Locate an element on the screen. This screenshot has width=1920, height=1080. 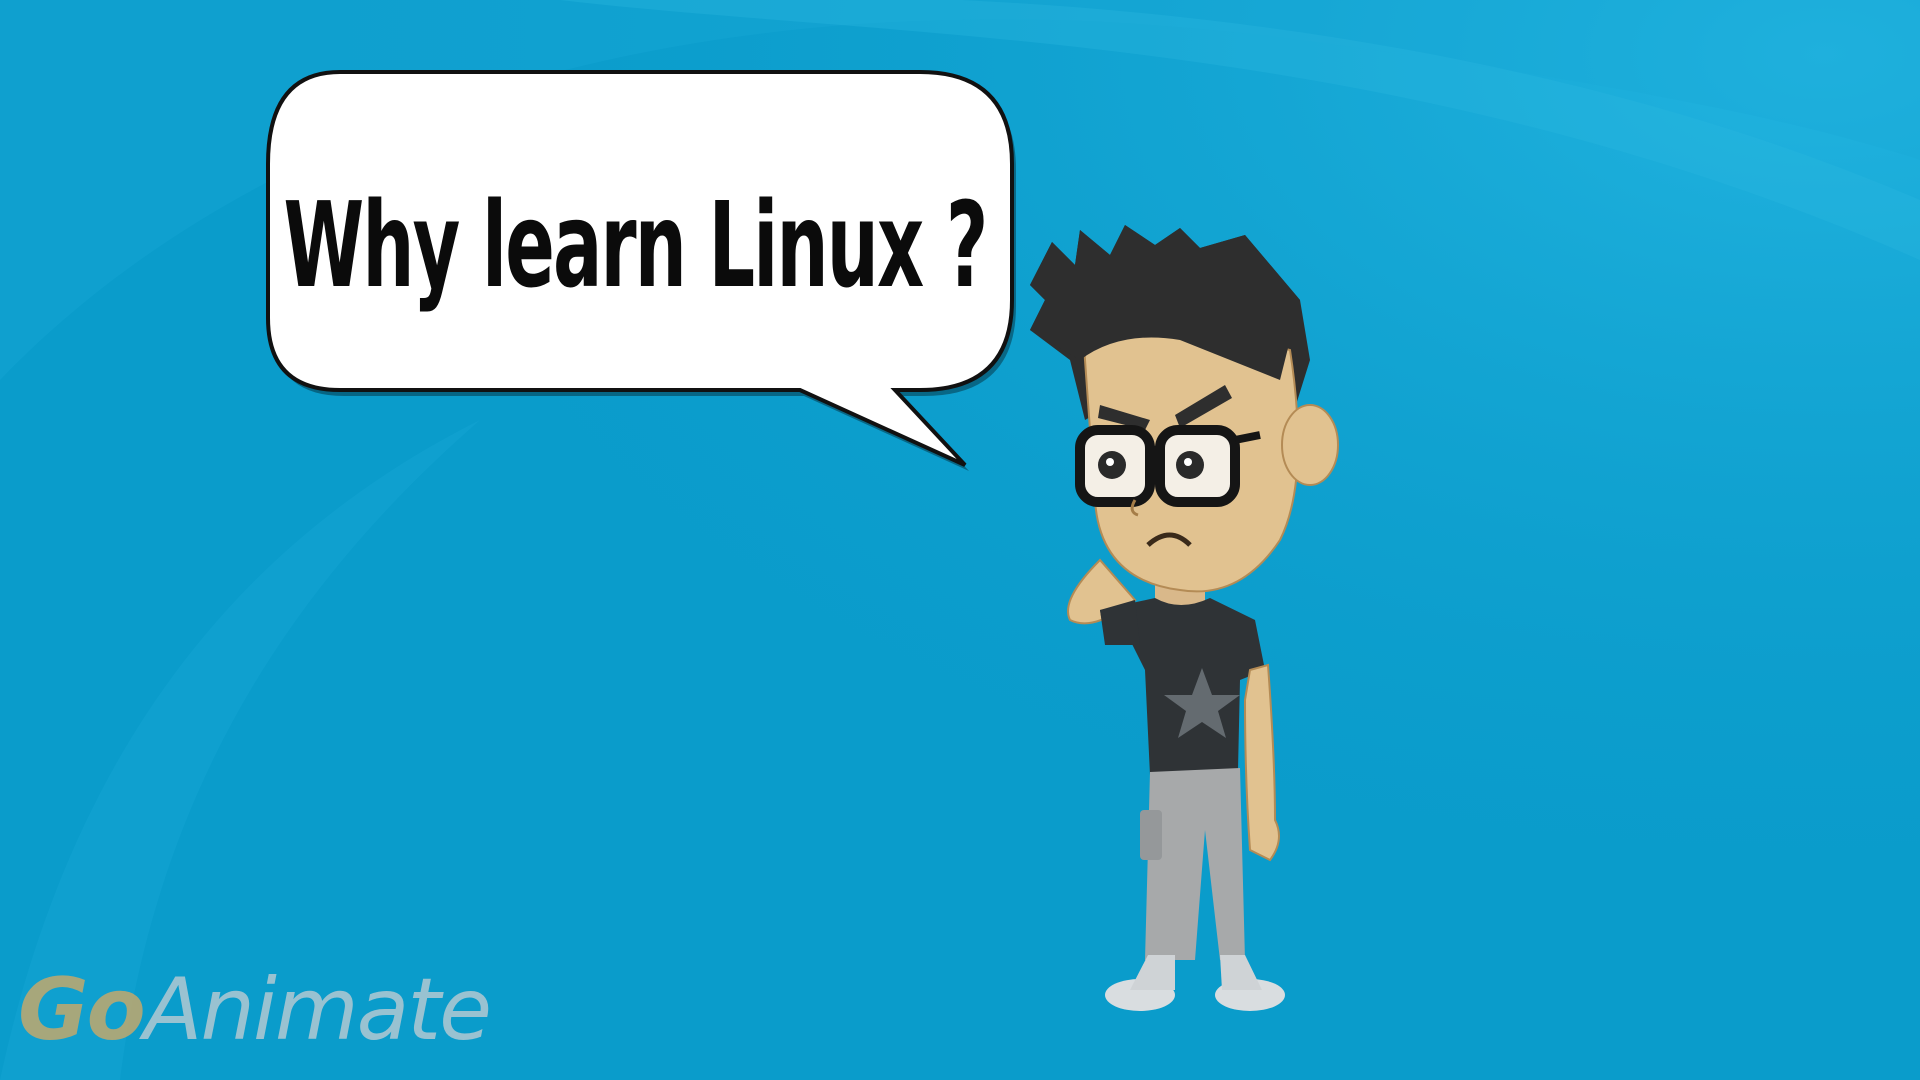
watermark-go: Go is located at coordinates (82, 1010).